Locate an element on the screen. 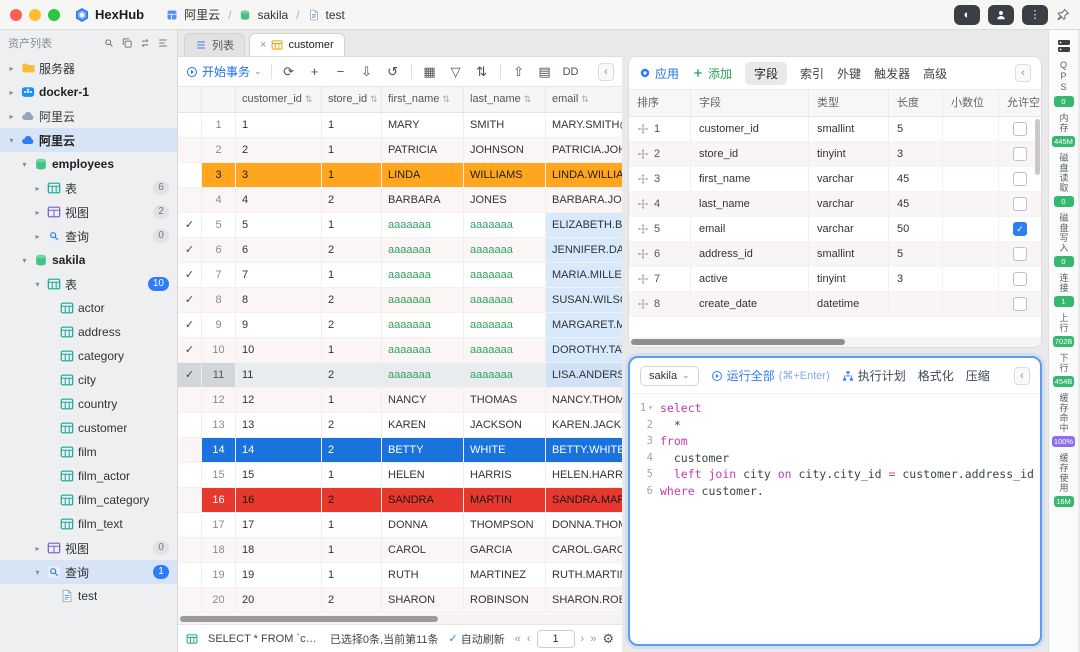 The width and height of the screenshot is (1080, 652). scrollbar-thumb is located at coordinates (738, 342).